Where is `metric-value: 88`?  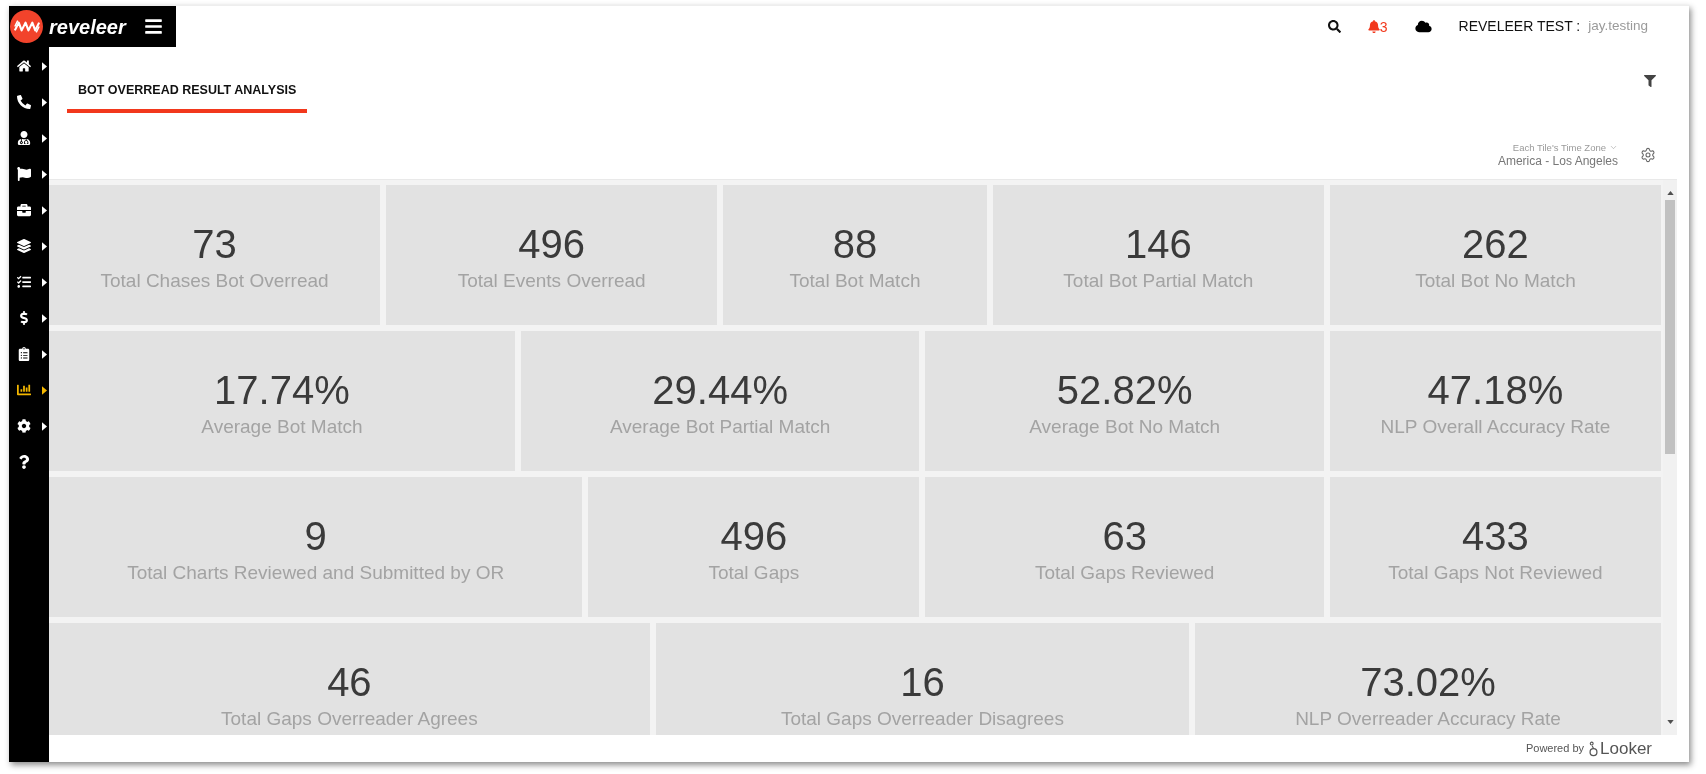
metric-value: 88 is located at coordinates (855, 244).